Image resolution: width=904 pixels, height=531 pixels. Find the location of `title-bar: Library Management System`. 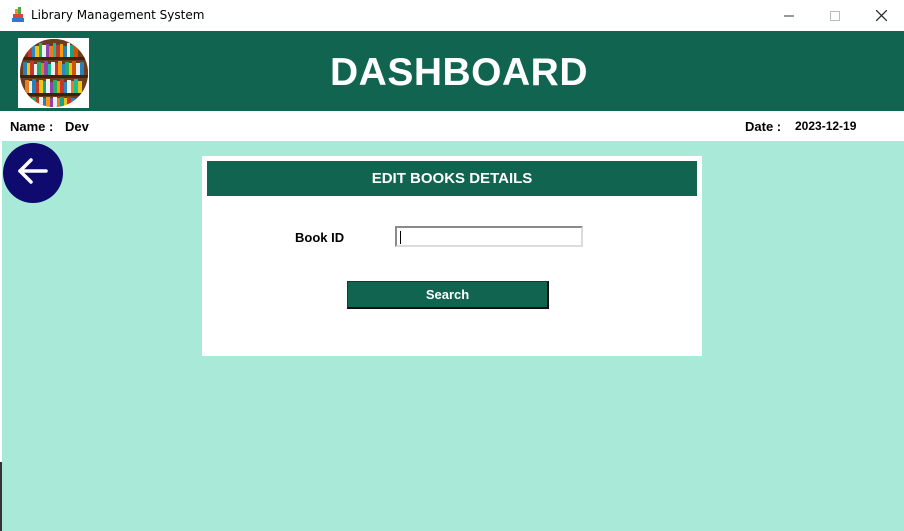

title-bar: Library Management System is located at coordinates (452, 16).